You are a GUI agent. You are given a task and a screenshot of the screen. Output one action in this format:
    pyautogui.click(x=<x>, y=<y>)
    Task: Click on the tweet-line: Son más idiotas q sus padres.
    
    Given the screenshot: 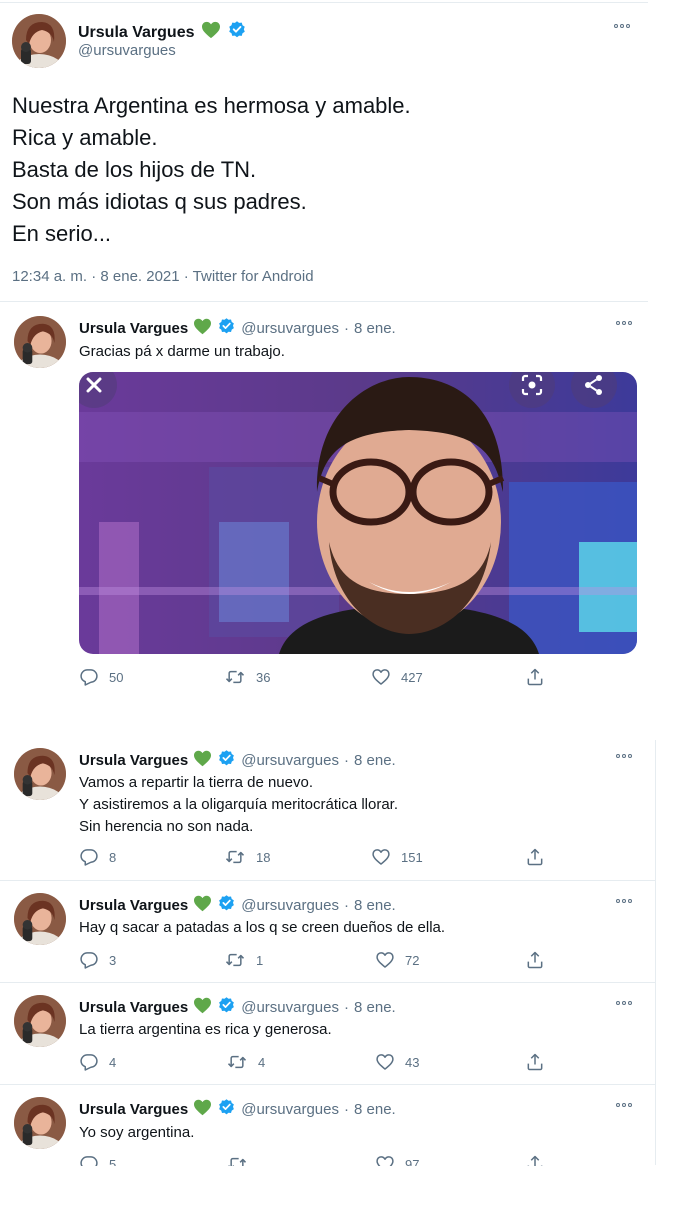 What is the action you would take?
    pyautogui.click(x=159, y=201)
    